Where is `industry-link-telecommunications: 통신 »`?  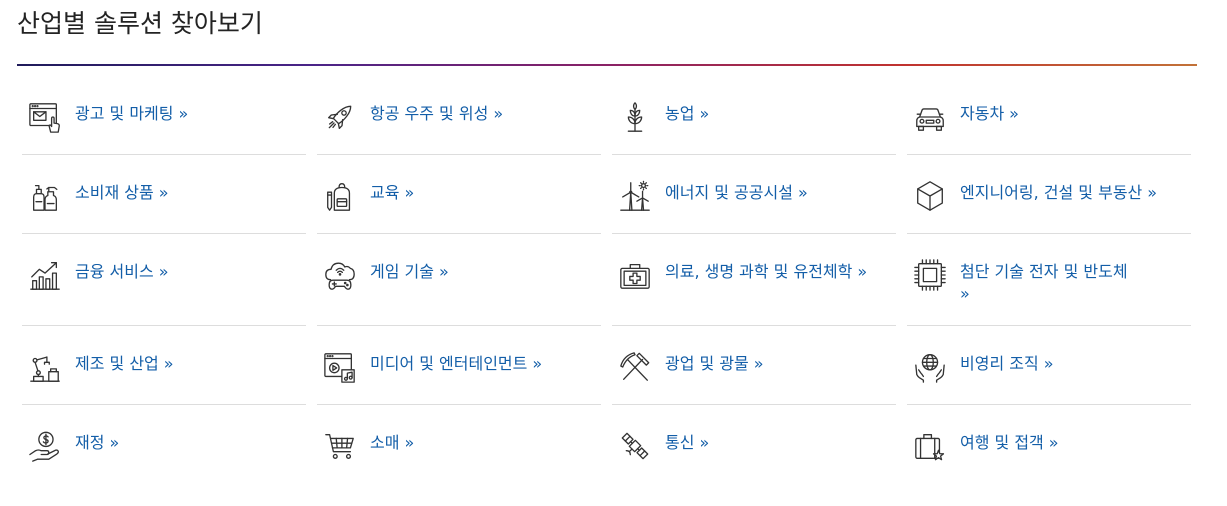 industry-link-telecommunications: 통신 » is located at coordinates (687, 443).